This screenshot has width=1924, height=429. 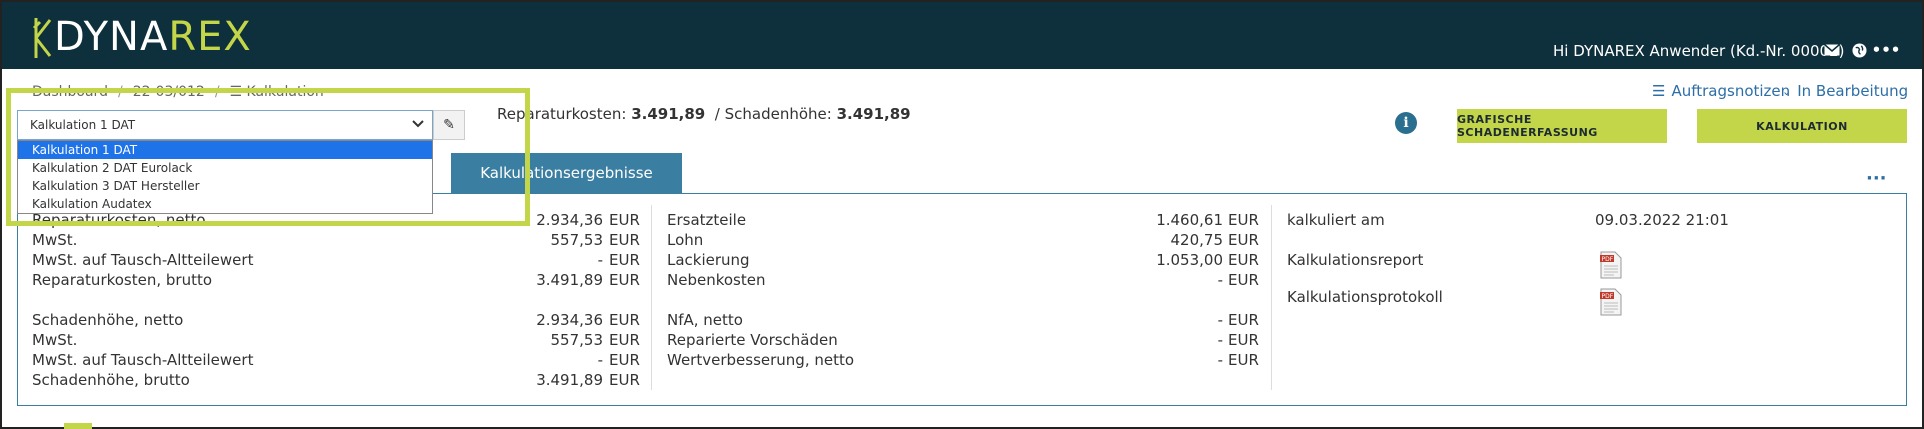 What do you see at coordinates (1189, 220) in the screenshot?
I see `list-item-value: 1.460,61` at bounding box center [1189, 220].